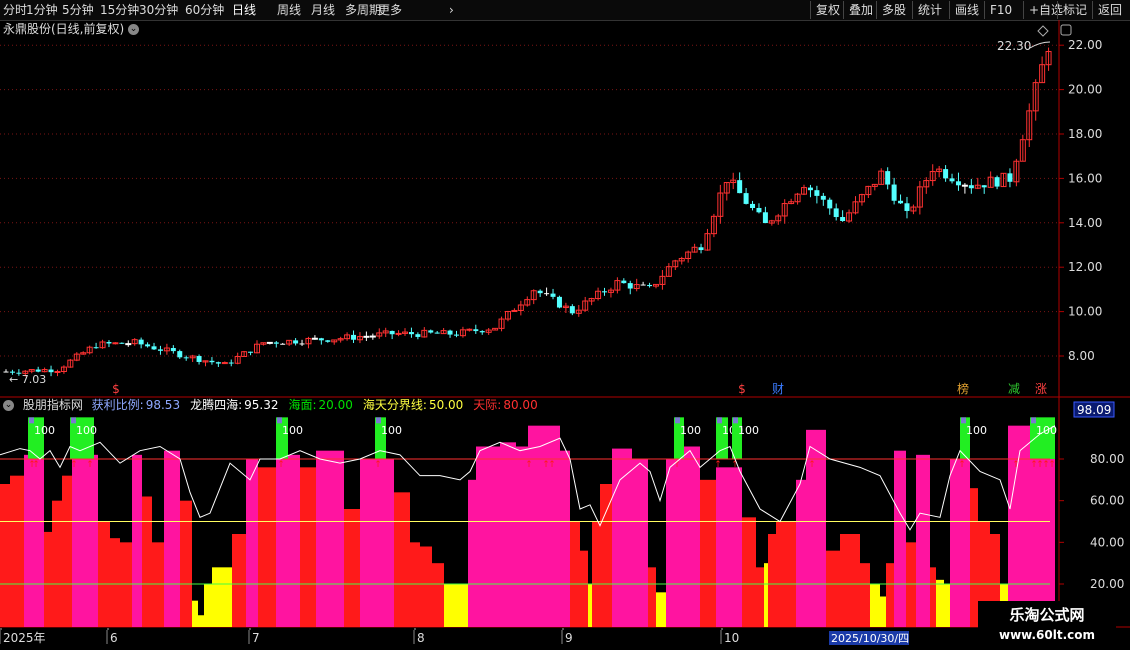  I want to click on toolbar-button-4: 画线, so click(966, 10).